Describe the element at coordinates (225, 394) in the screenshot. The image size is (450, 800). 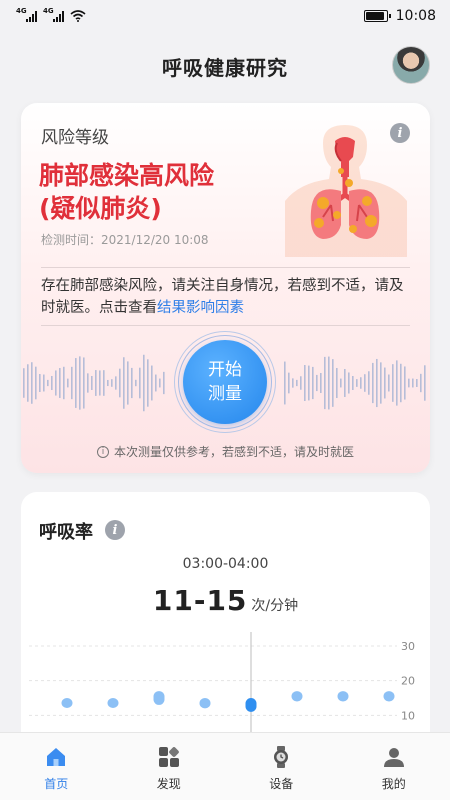
I see `start-measure-label-2: 测量` at that location.